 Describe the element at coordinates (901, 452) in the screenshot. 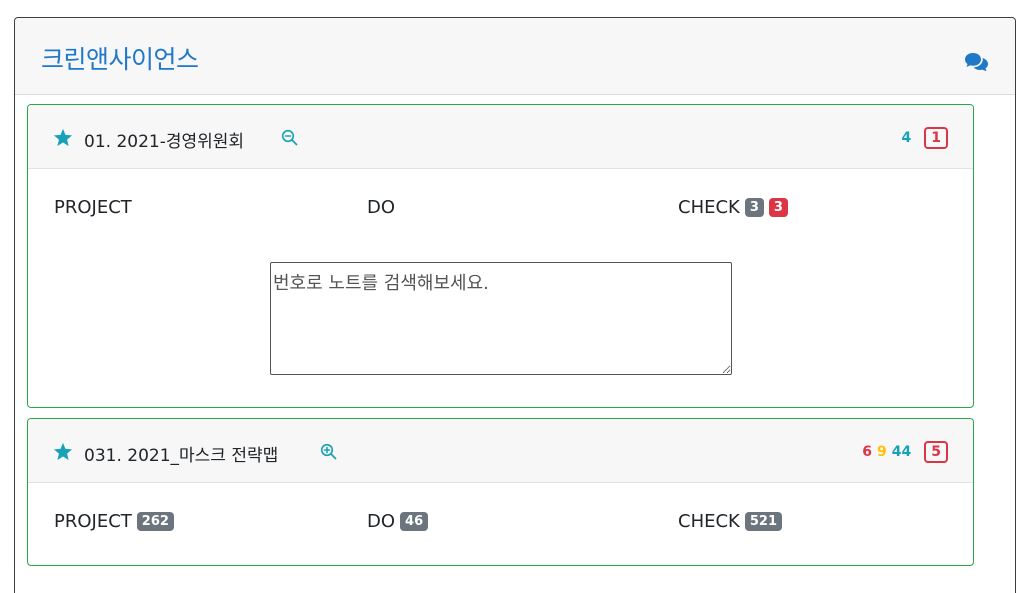

I see `stat-teal-count: 44` at that location.